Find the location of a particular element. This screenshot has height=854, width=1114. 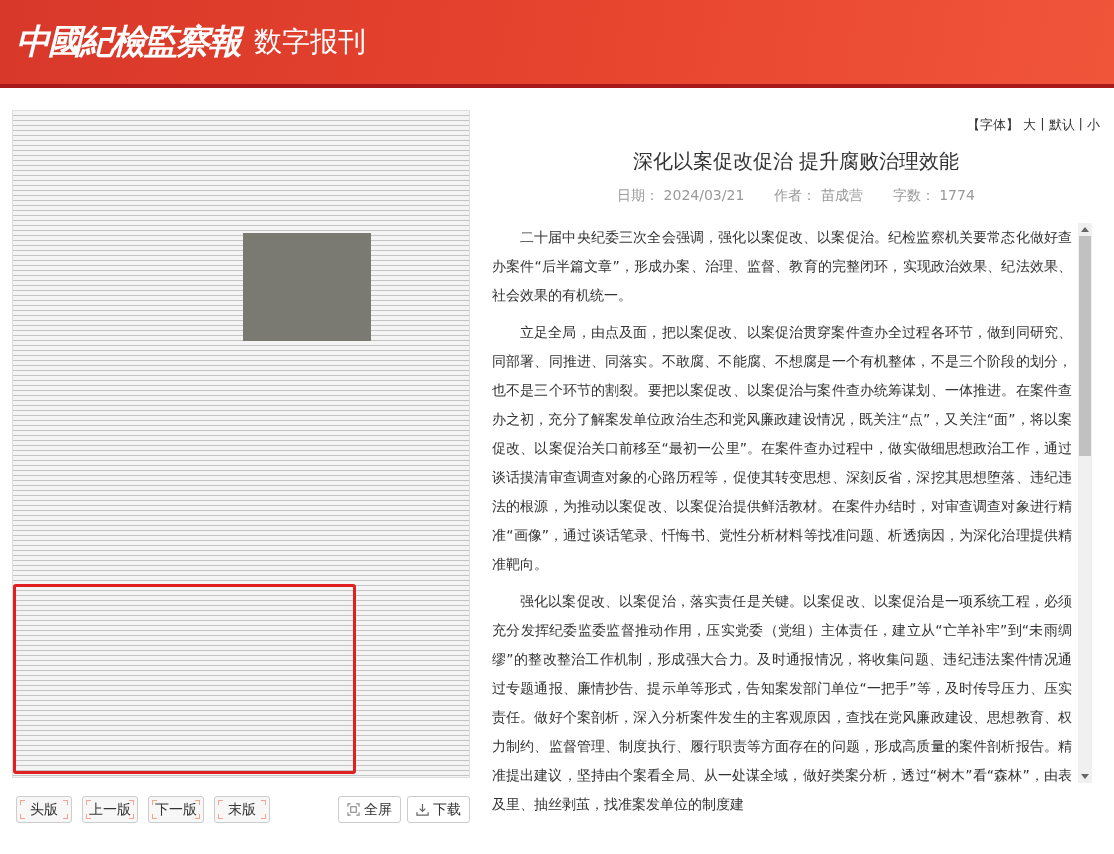

font-size-link: 小 is located at coordinates (1093, 125).